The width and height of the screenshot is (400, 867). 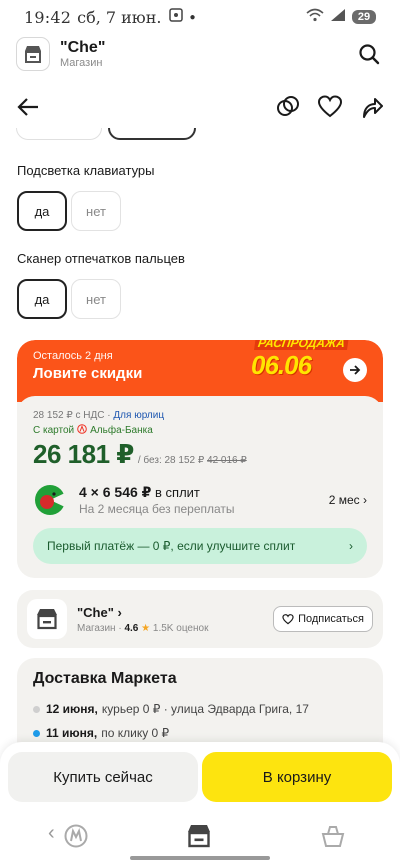 What do you see at coordinates (69, 211) in the screenshot?
I see `option-chips-backlight: да нет` at bounding box center [69, 211].